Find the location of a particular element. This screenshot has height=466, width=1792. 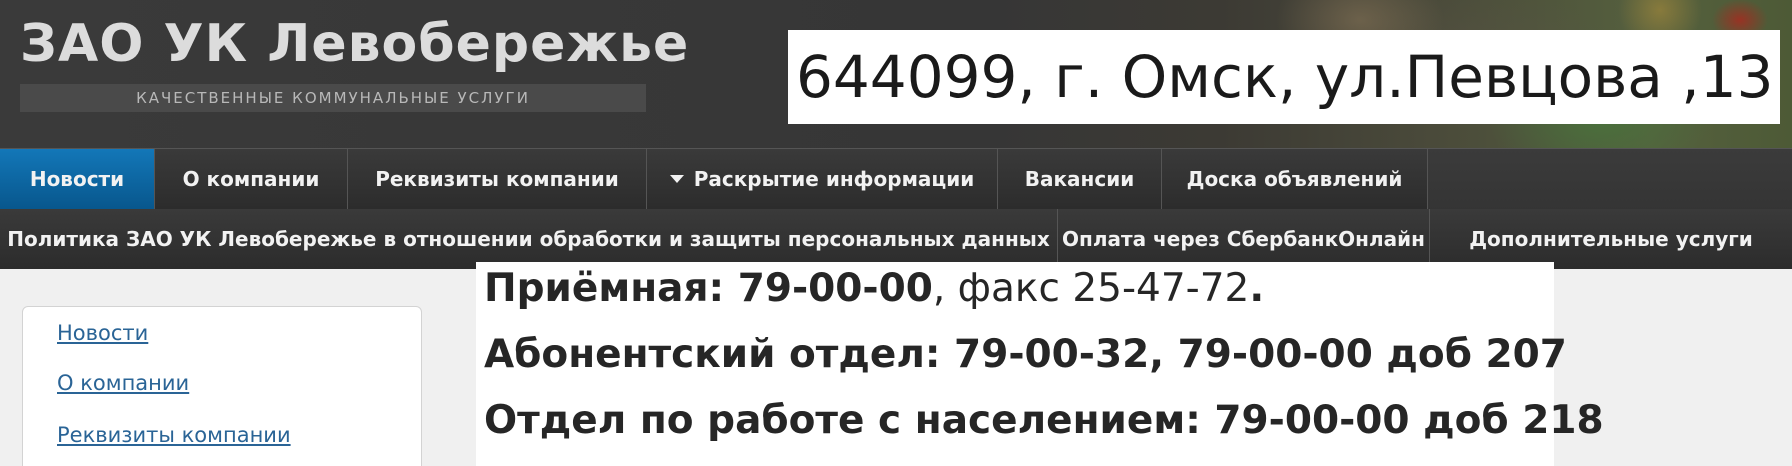

nav-item-label: Реквизиты компании is located at coordinates (497, 179).